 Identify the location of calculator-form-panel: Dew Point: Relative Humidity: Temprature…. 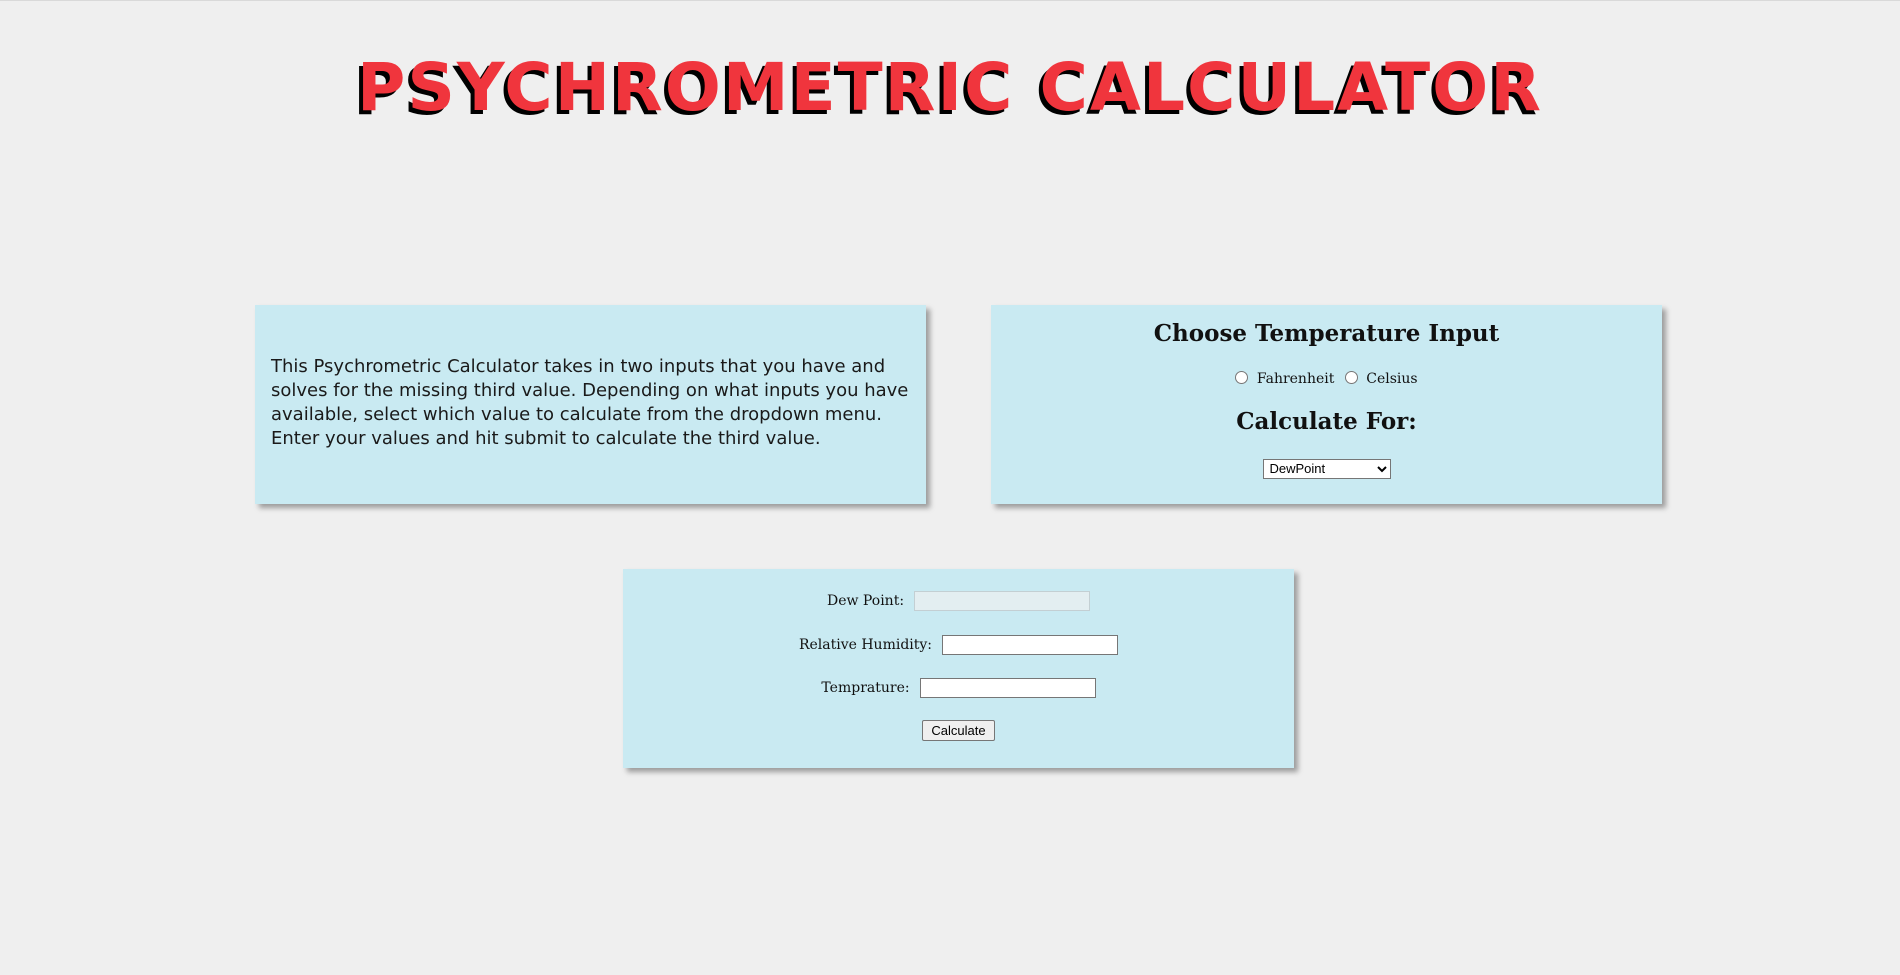
(958, 668).